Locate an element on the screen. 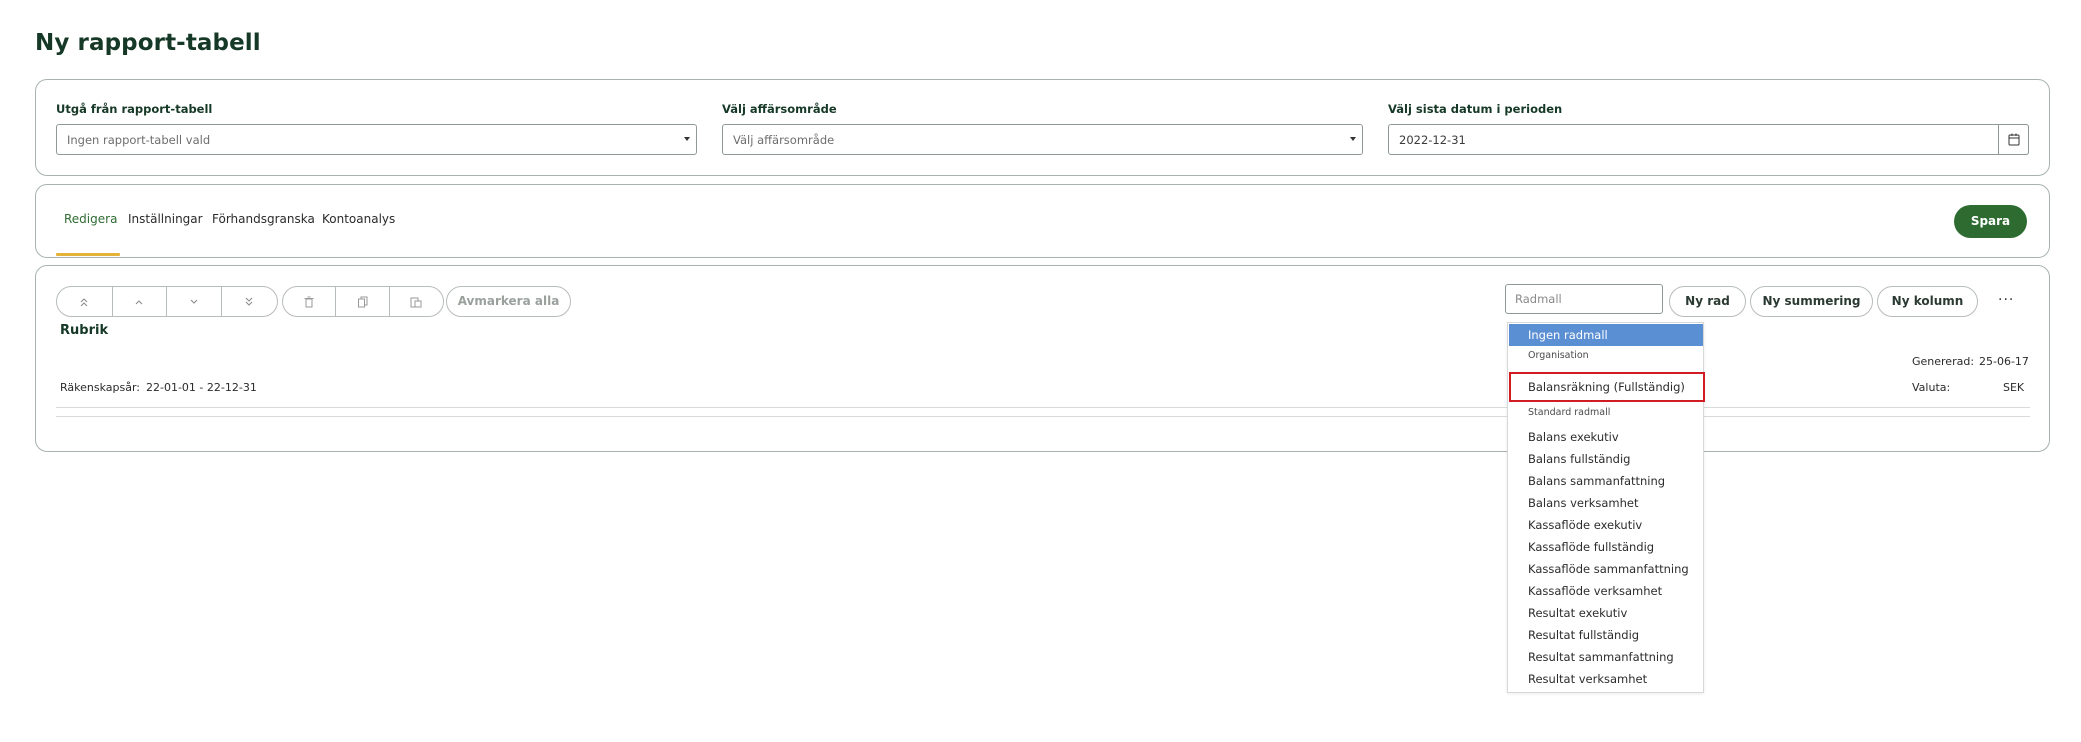  move-down-button is located at coordinates (194, 301).